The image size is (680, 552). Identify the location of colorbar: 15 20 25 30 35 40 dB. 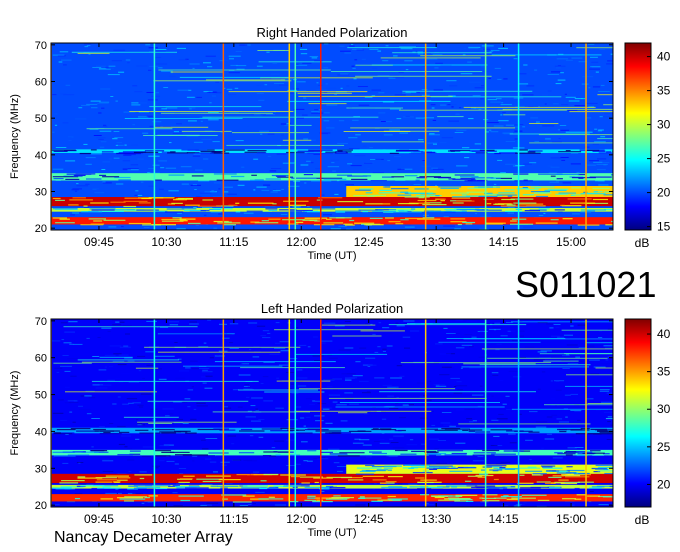
(647, 146).